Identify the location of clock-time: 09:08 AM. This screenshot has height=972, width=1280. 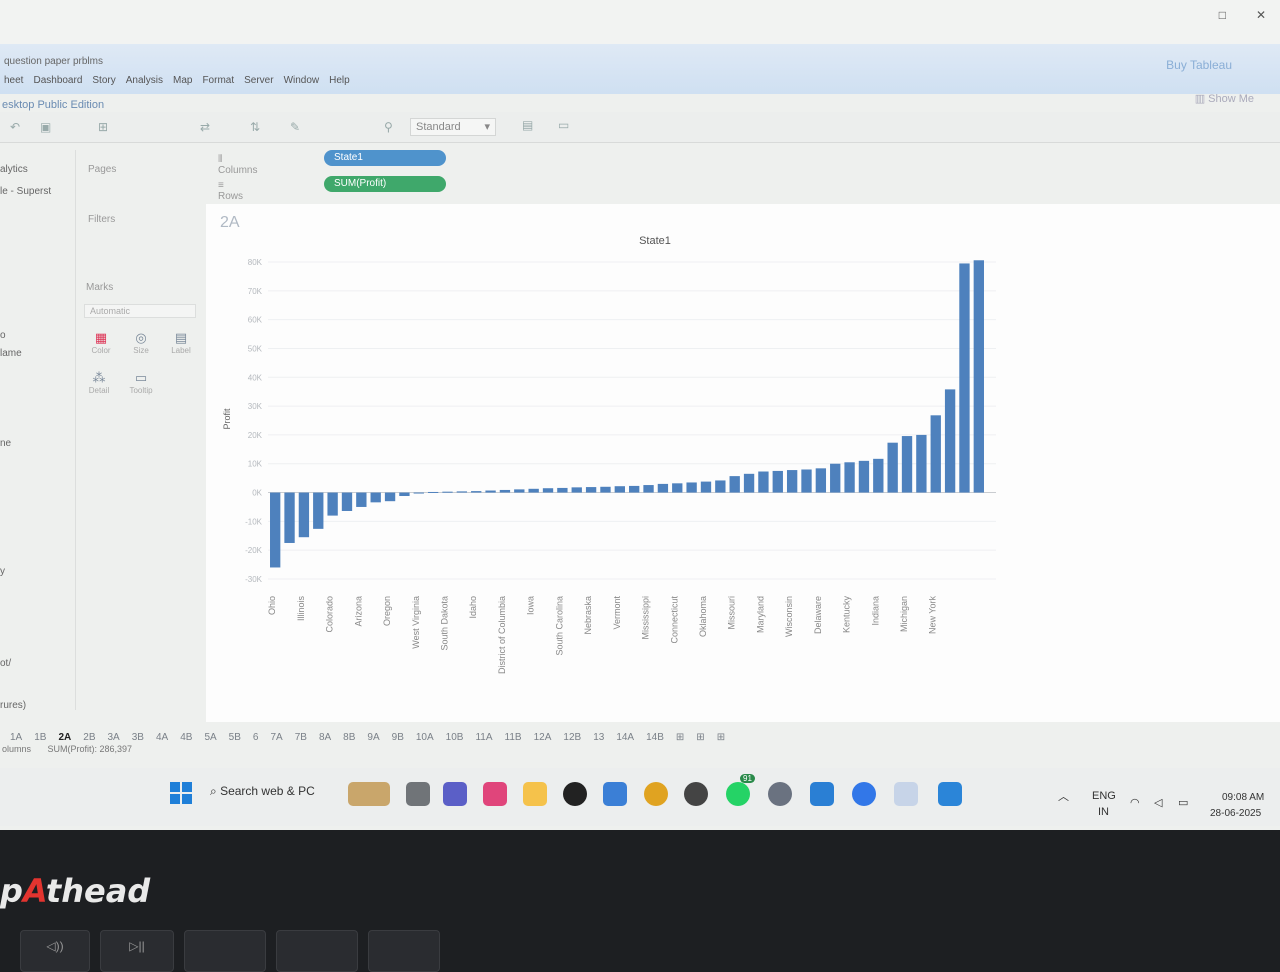
(1243, 797).